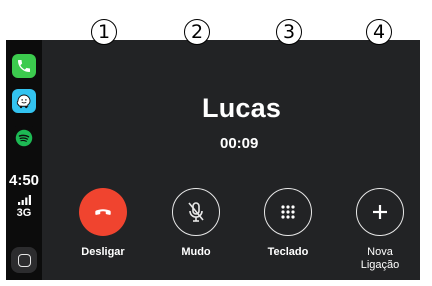  I want to click on callout-number-2: 2, so click(197, 32).